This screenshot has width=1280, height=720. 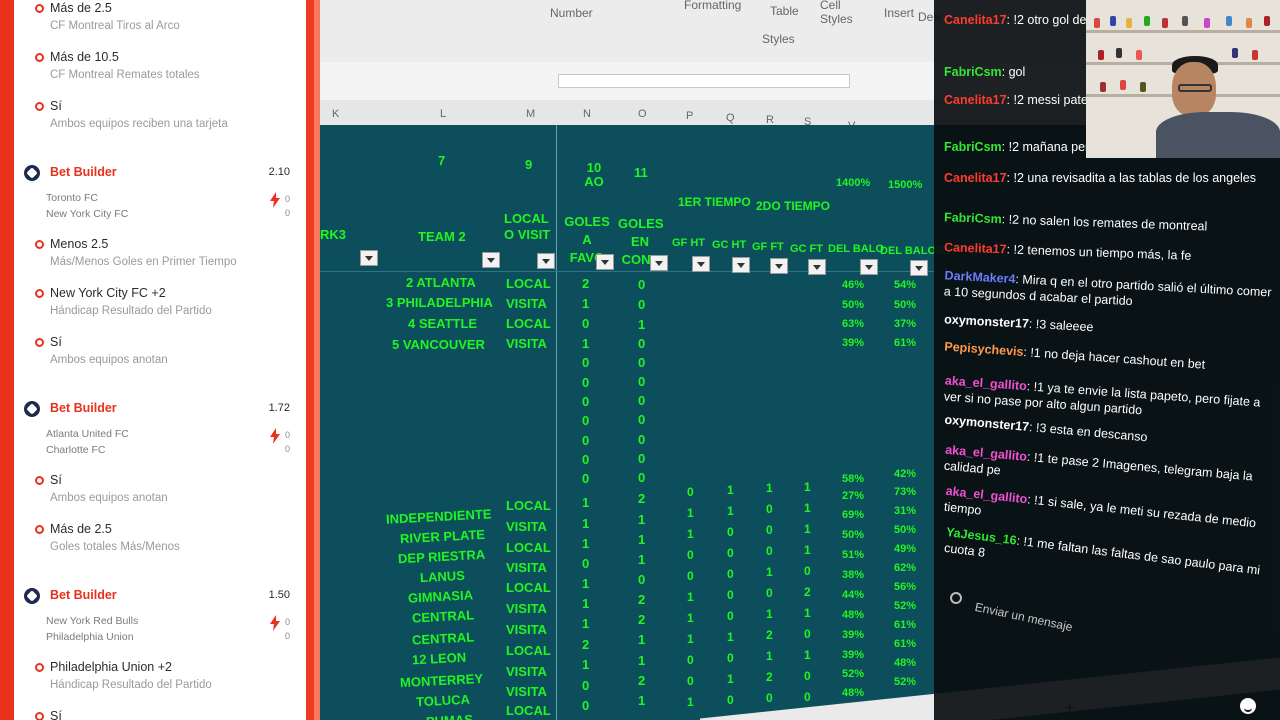 I want to click on ribbon-insert: Insert, so click(x=899, y=13).